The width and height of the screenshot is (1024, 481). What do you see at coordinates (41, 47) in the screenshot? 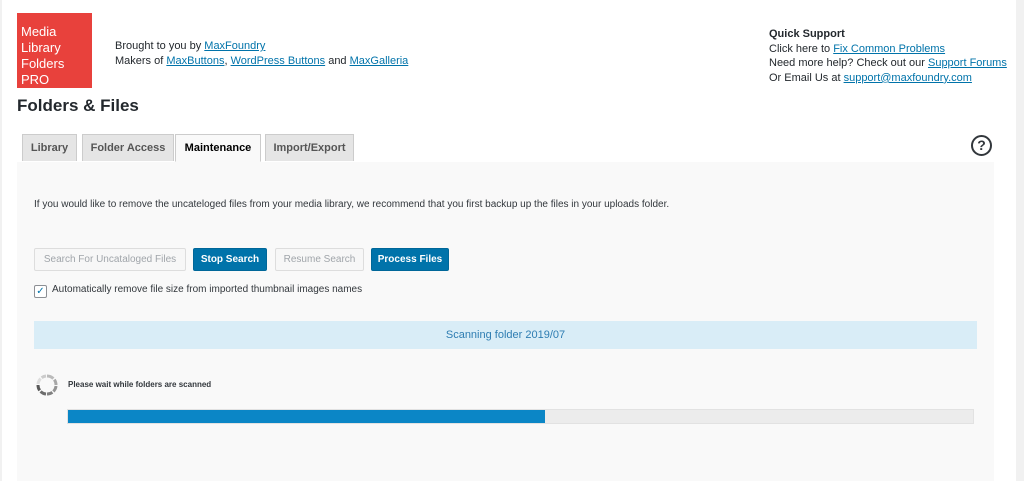
I see `logo-line: Library` at bounding box center [41, 47].